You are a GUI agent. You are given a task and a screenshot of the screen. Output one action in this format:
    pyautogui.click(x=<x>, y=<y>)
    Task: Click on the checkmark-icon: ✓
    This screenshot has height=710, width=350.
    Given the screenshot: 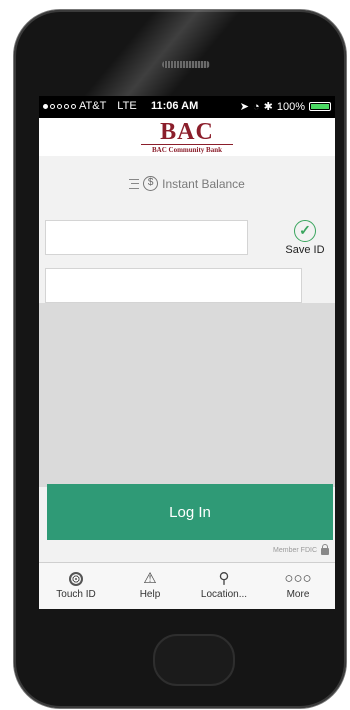 What is the action you would take?
    pyautogui.click(x=305, y=231)
    